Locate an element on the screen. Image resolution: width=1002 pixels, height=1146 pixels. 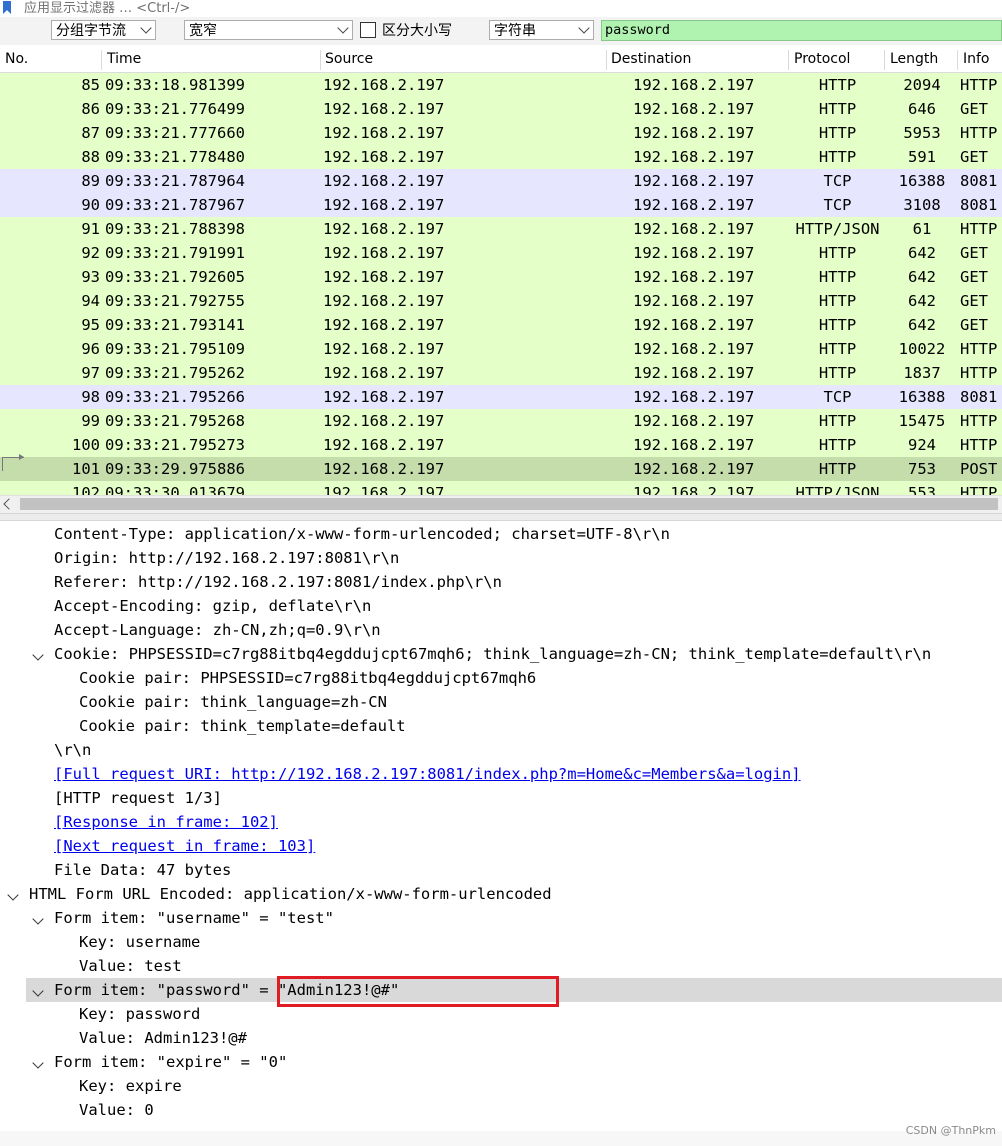
packet-time: 09:33:21.795266 is located at coordinates (175, 397).